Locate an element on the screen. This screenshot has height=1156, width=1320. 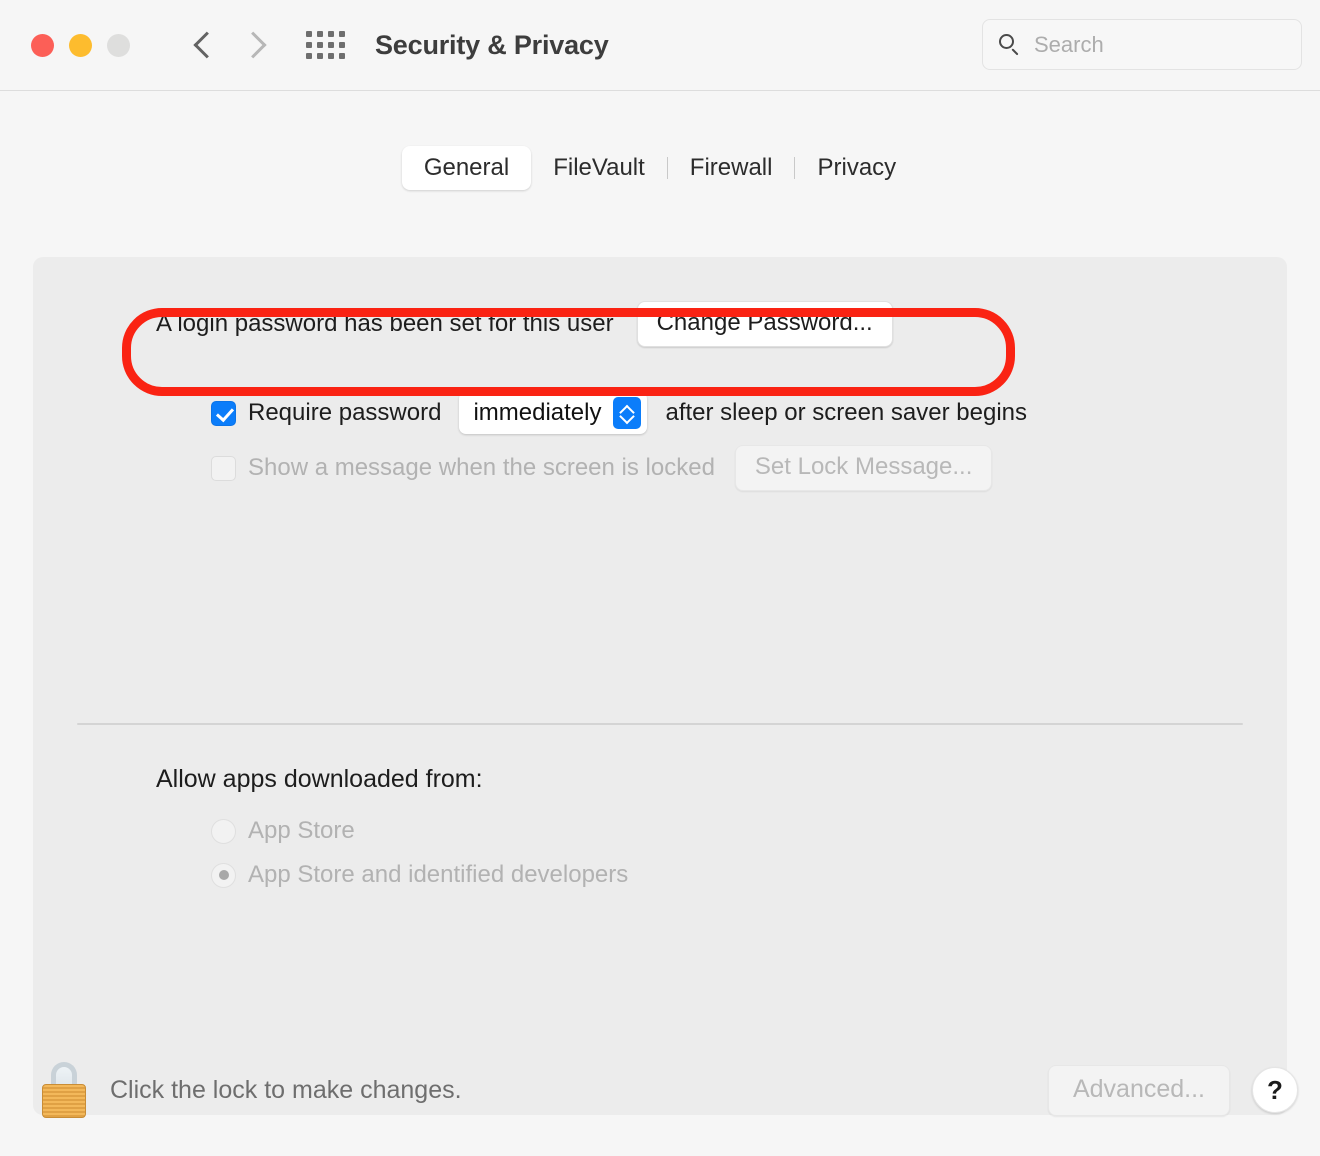
search-field: Search is located at coordinates (1142, 44).